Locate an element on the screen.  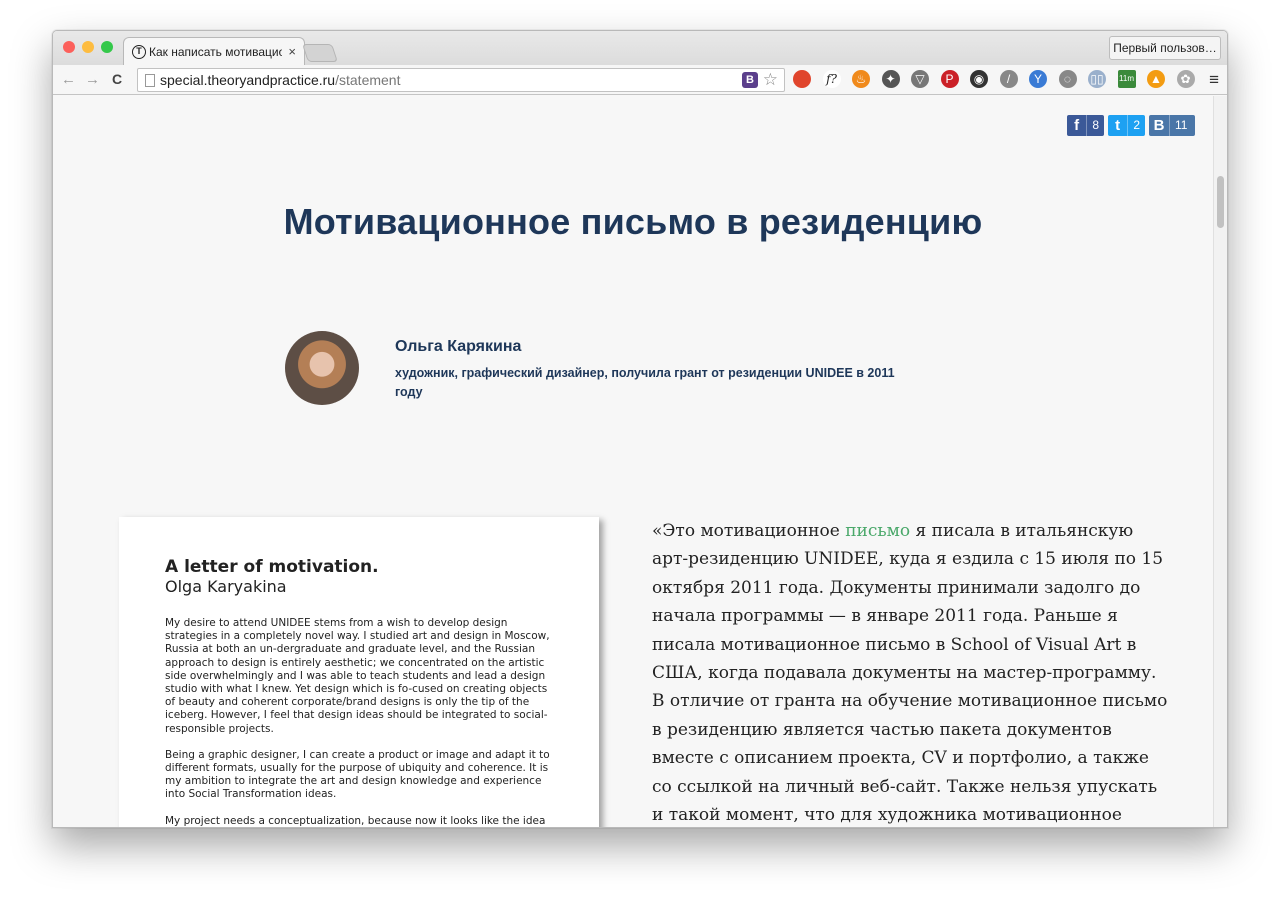
site-favicon-icon: T is located at coordinates (139, 51).